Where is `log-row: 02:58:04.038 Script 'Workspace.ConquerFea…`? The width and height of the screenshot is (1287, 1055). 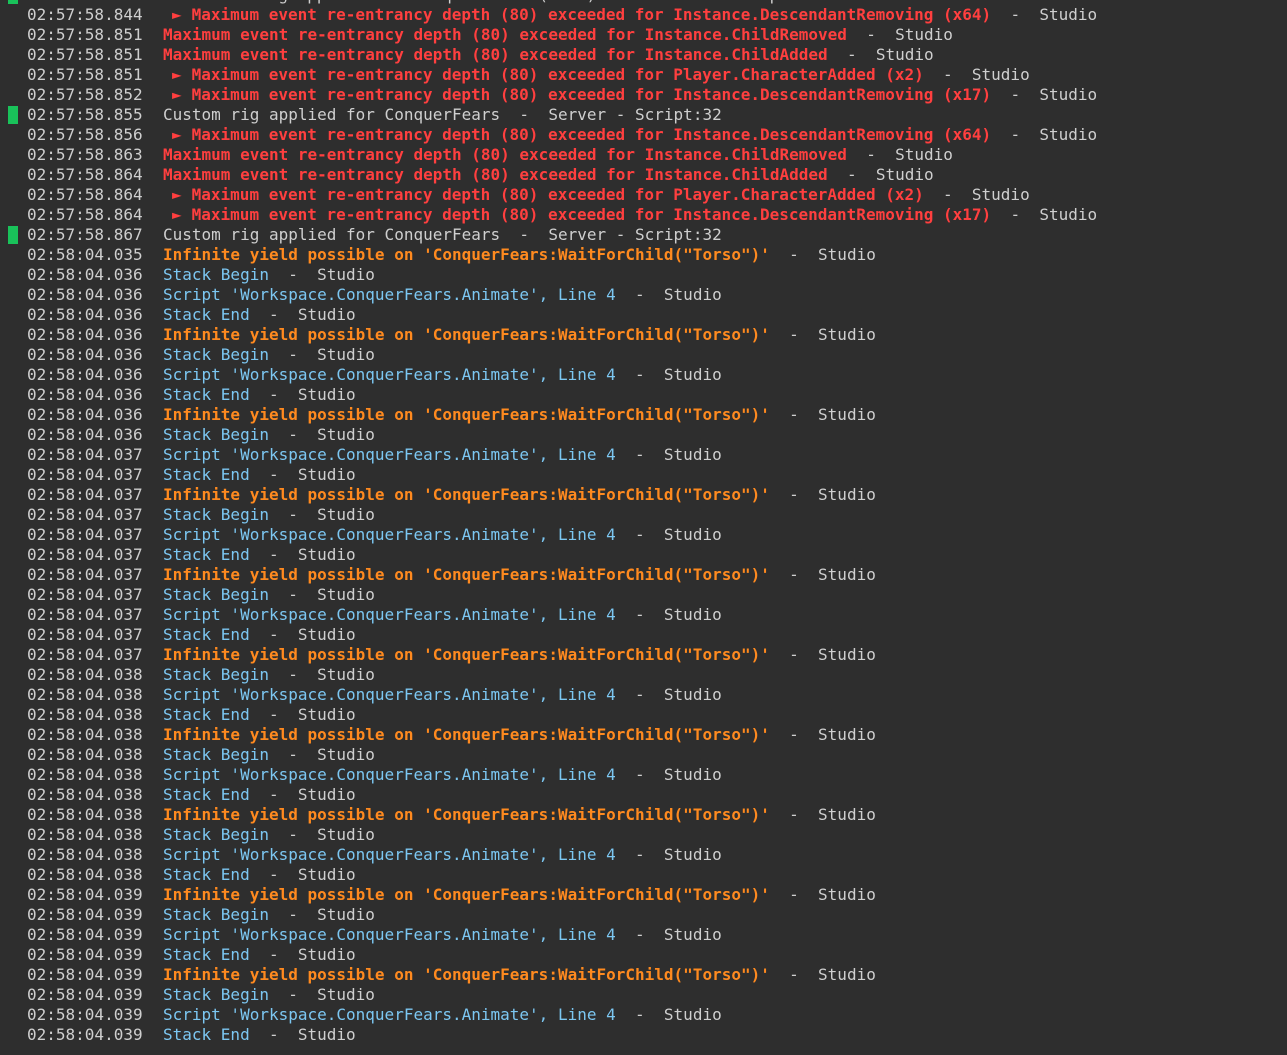 log-row: 02:58:04.038 Script 'Workspace.ConquerFea… is located at coordinates (643, 855).